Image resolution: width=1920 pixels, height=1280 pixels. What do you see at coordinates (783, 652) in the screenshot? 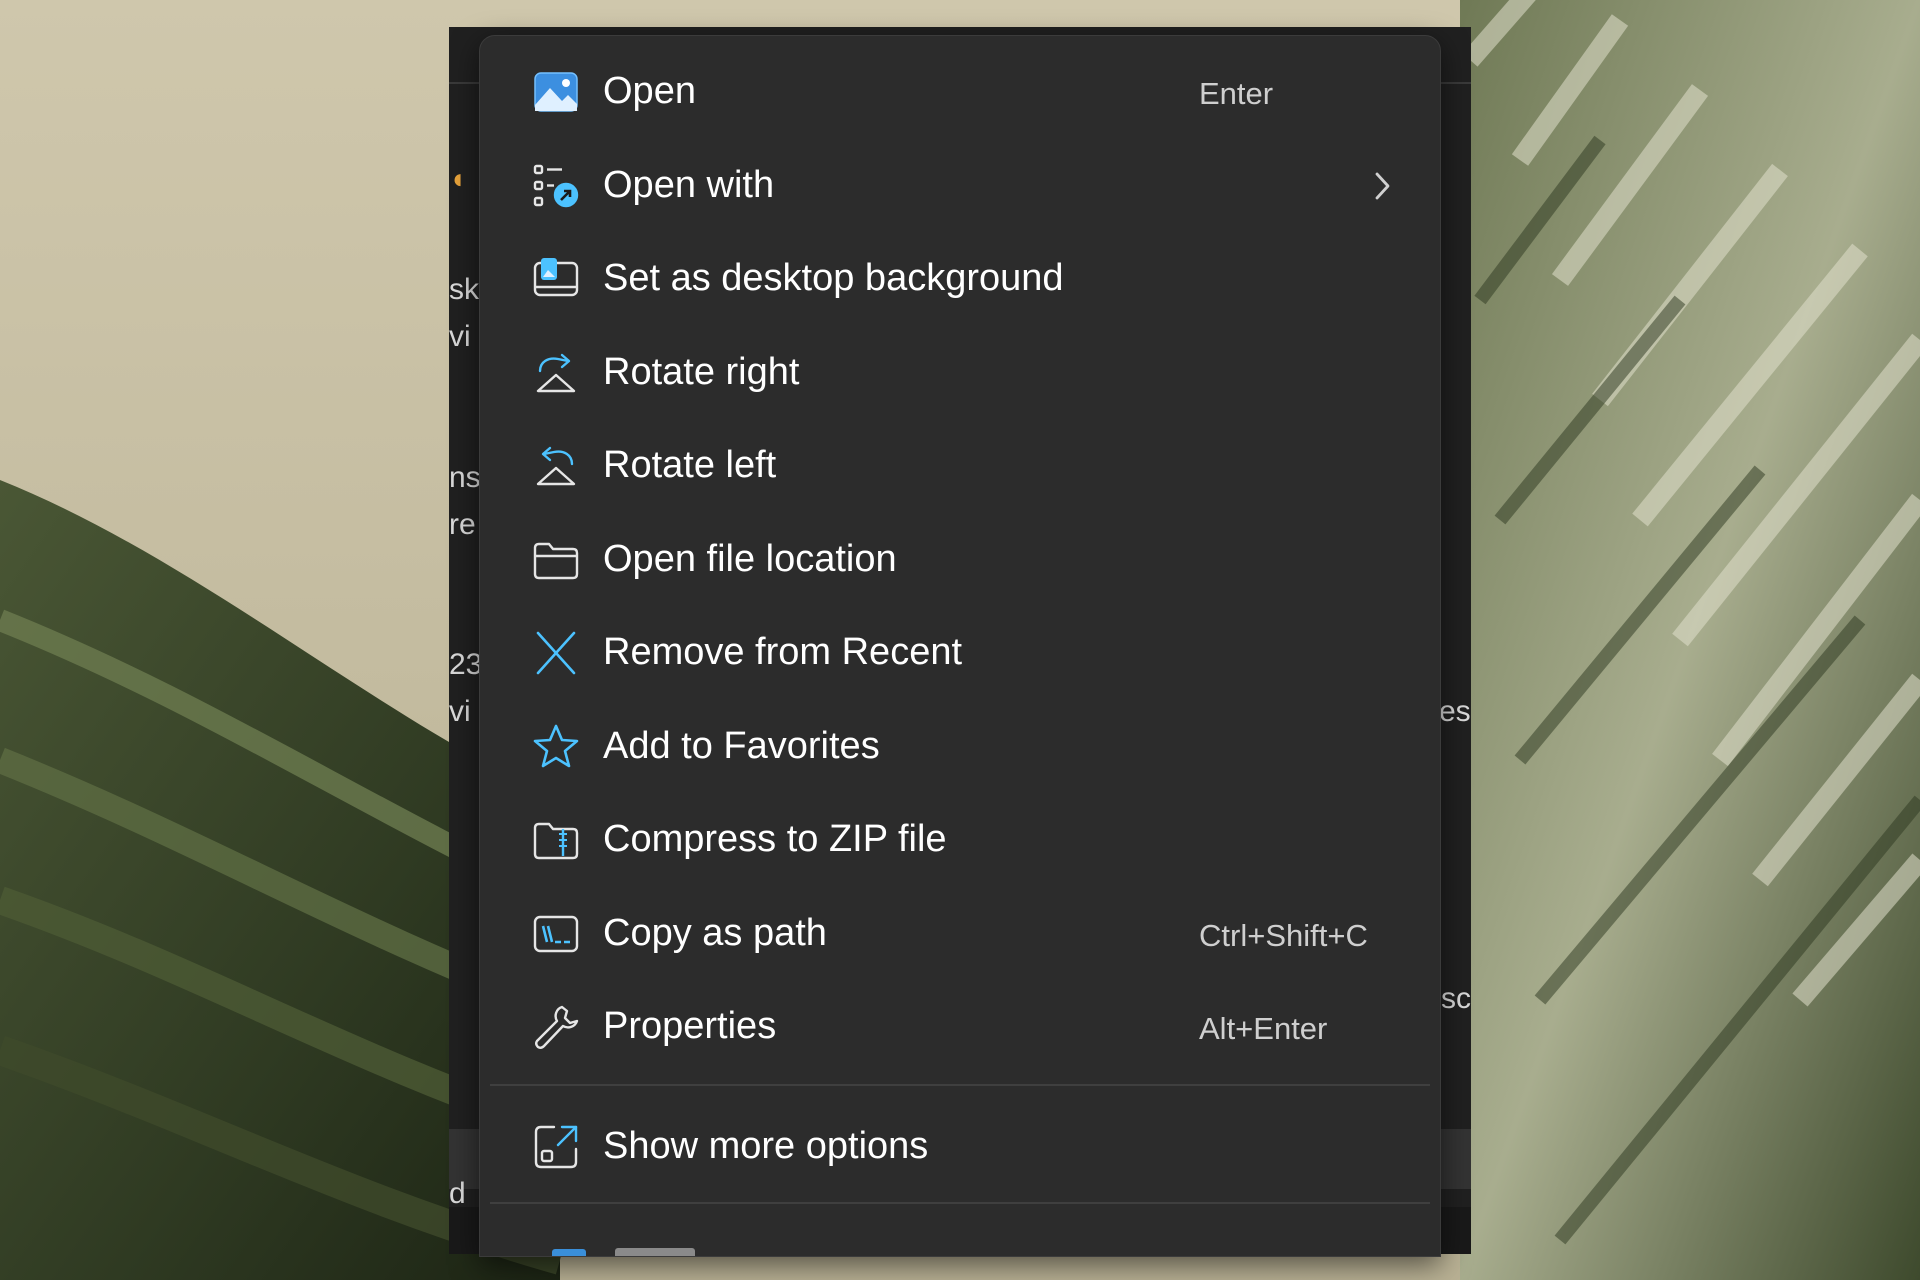
I see `menu-item-label: Remove from Recent` at bounding box center [783, 652].